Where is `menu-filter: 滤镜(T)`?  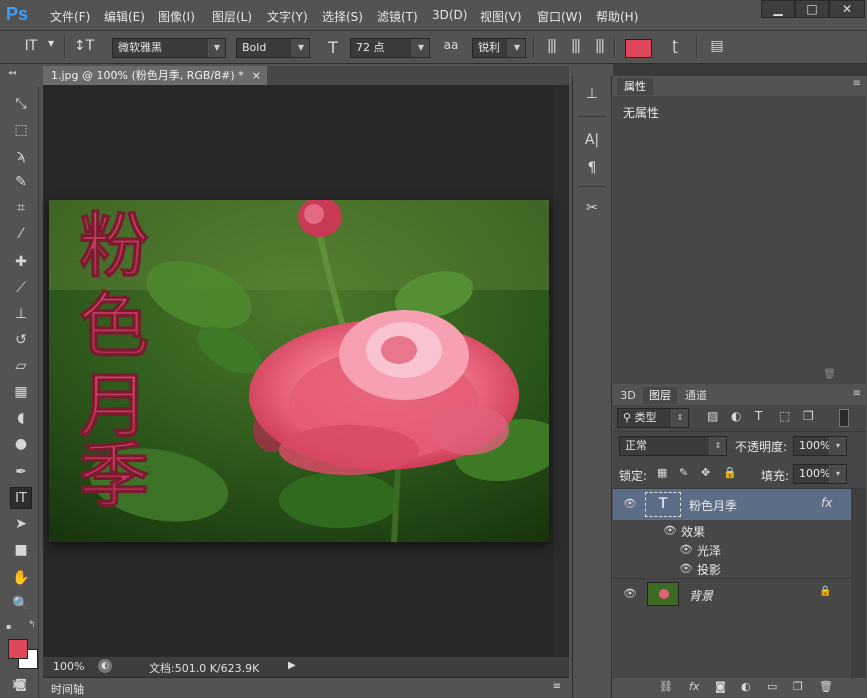
menu-filter: 滤镜(T) is located at coordinates (397, 16).